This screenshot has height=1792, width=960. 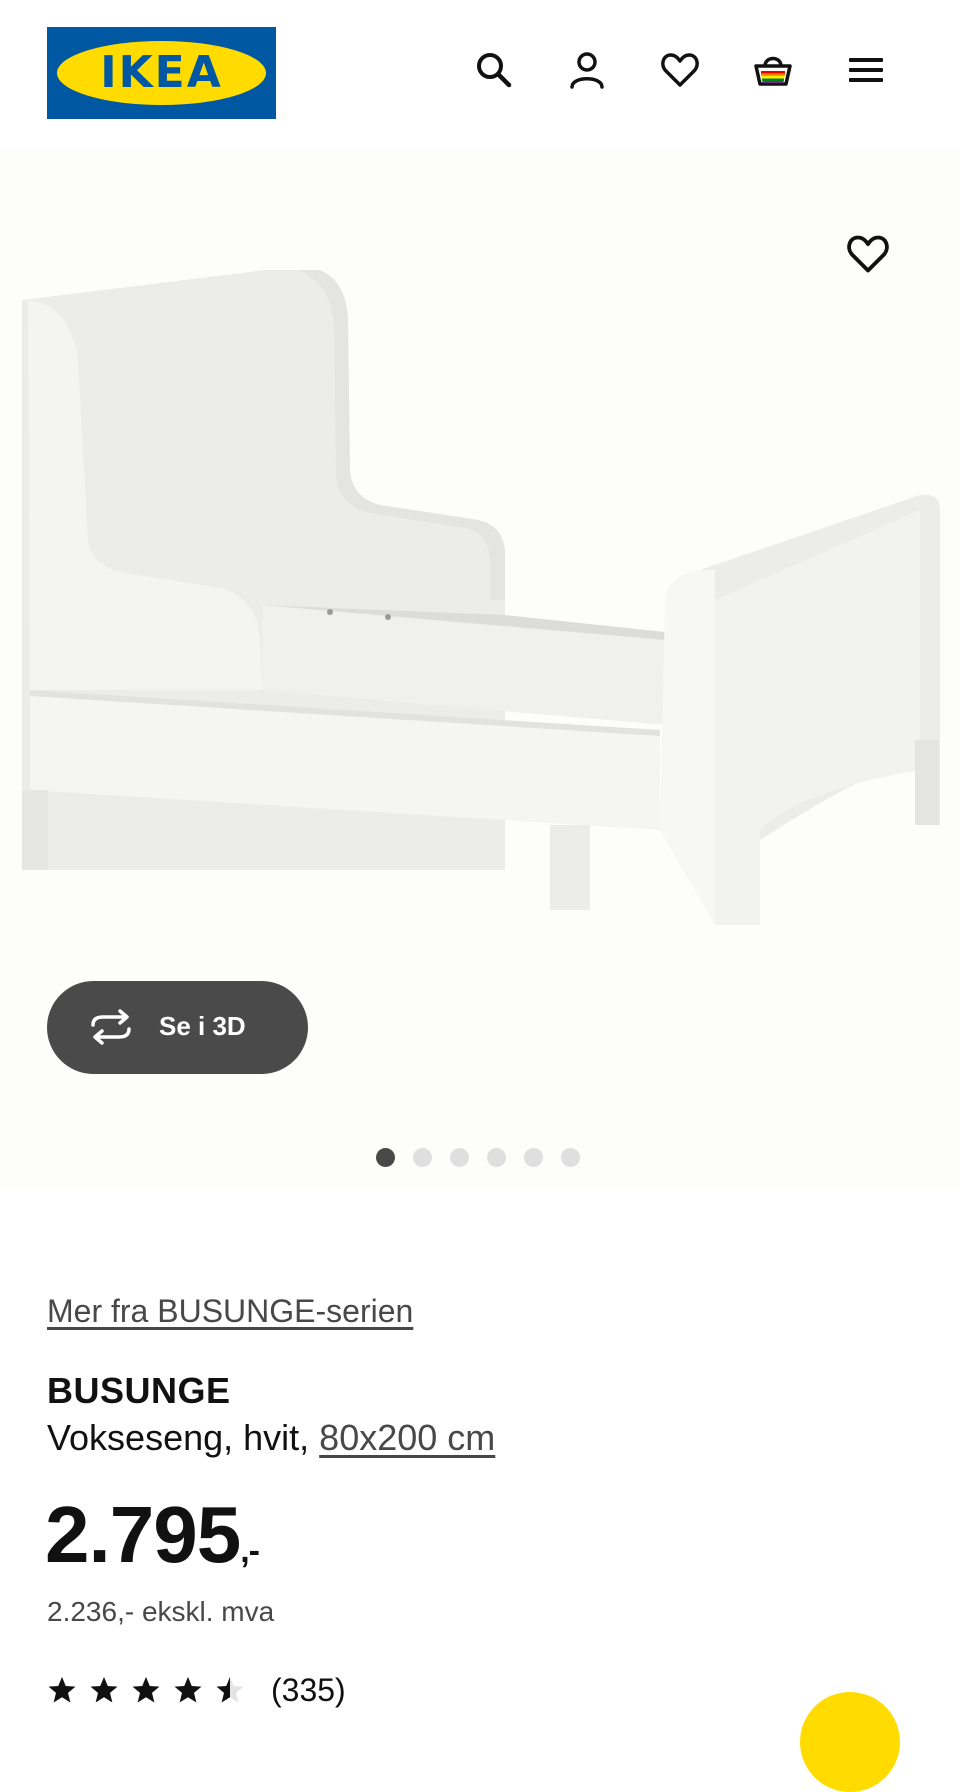 What do you see at coordinates (478, 1158) in the screenshot?
I see `carousel-indicator` at bounding box center [478, 1158].